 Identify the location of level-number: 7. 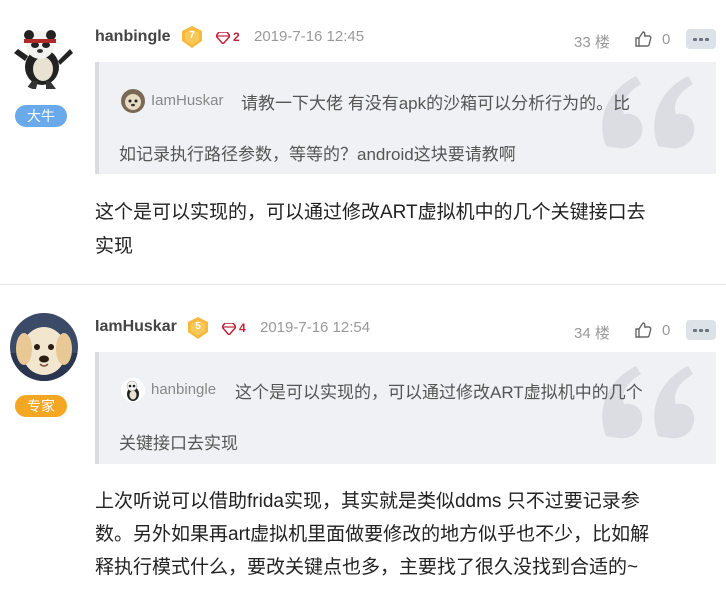
(192, 35).